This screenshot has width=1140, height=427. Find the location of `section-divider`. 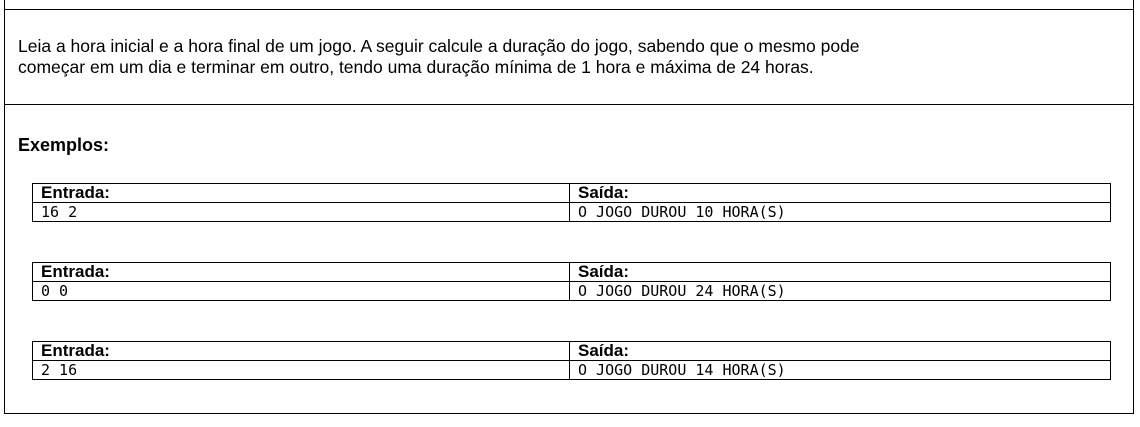

section-divider is located at coordinates (569, 104).